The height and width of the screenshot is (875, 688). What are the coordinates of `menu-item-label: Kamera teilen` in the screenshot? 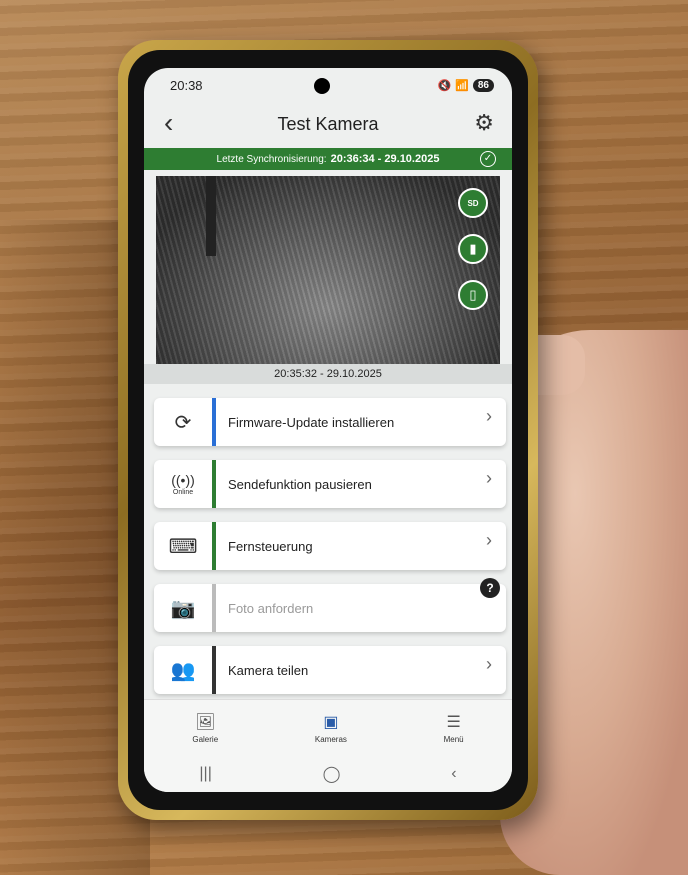 It's located at (268, 670).